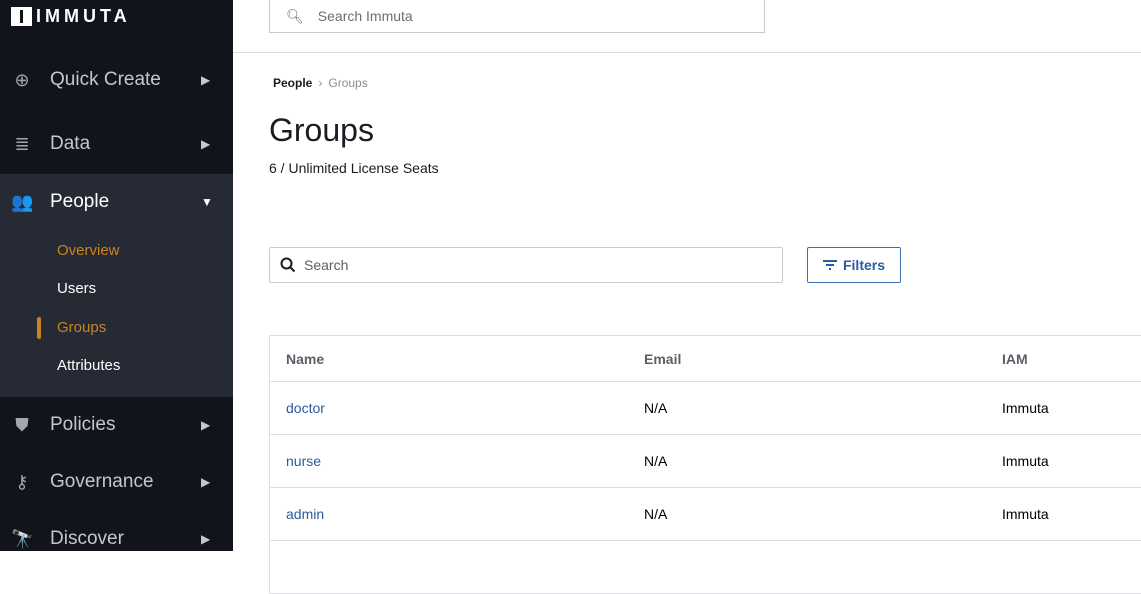 The image size is (1141, 594). Describe the element at coordinates (83, 16) in the screenshot. I see `logo-text: IMMUTA` at that location.